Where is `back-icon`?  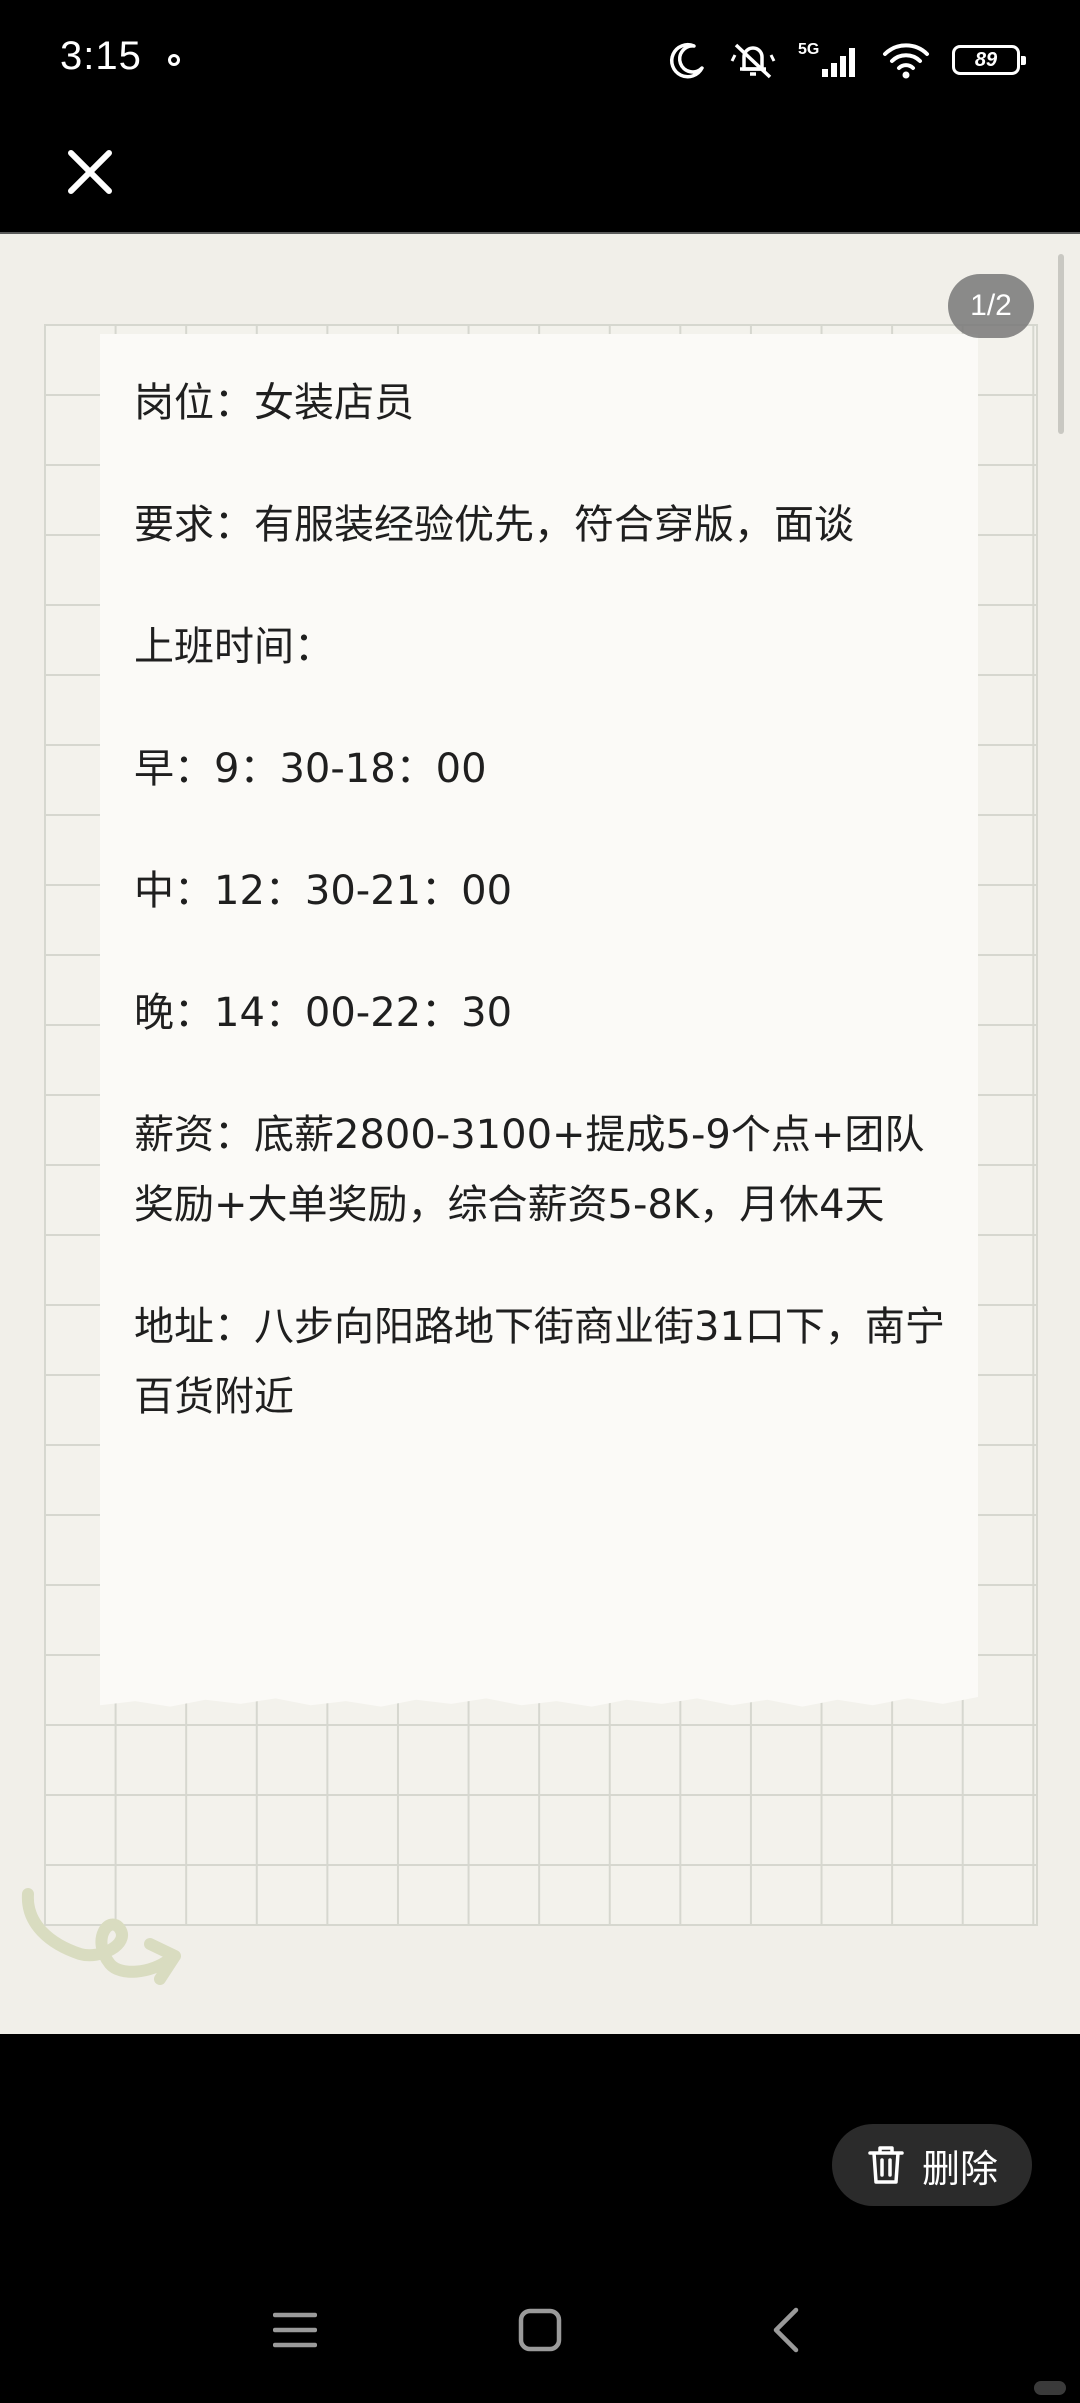 back-icon is located at coordinates (786, 2330).